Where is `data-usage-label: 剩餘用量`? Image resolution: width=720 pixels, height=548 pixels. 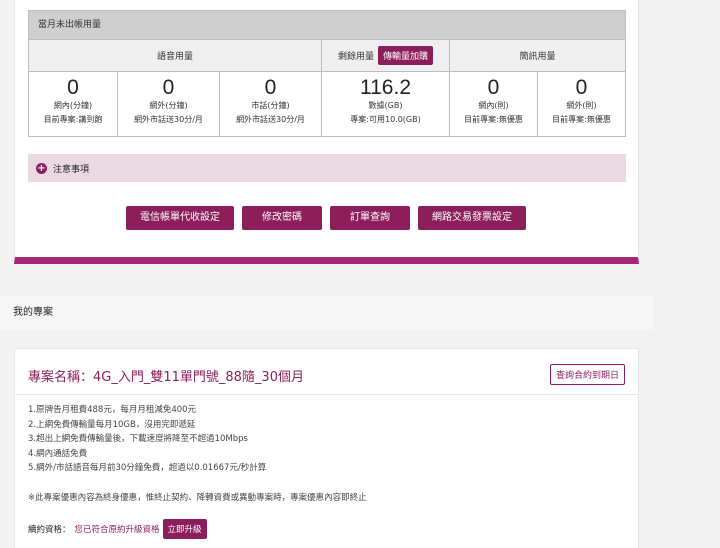 data-usage-label: 剩餘用量 is located at coordinates (355, 57).